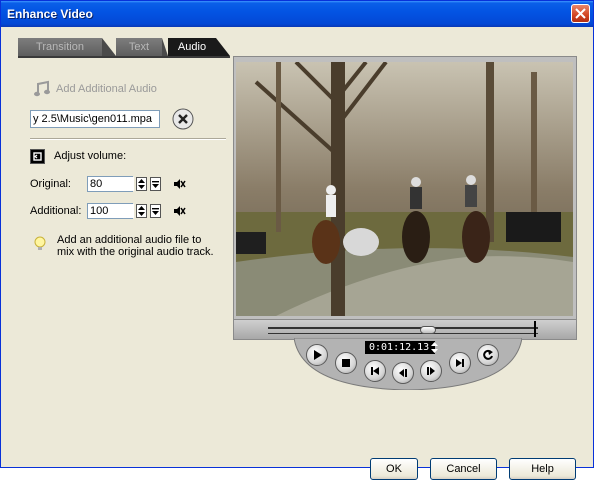 The image size is (594, 490). I want to click on speaker-icon, so click(37, 156).